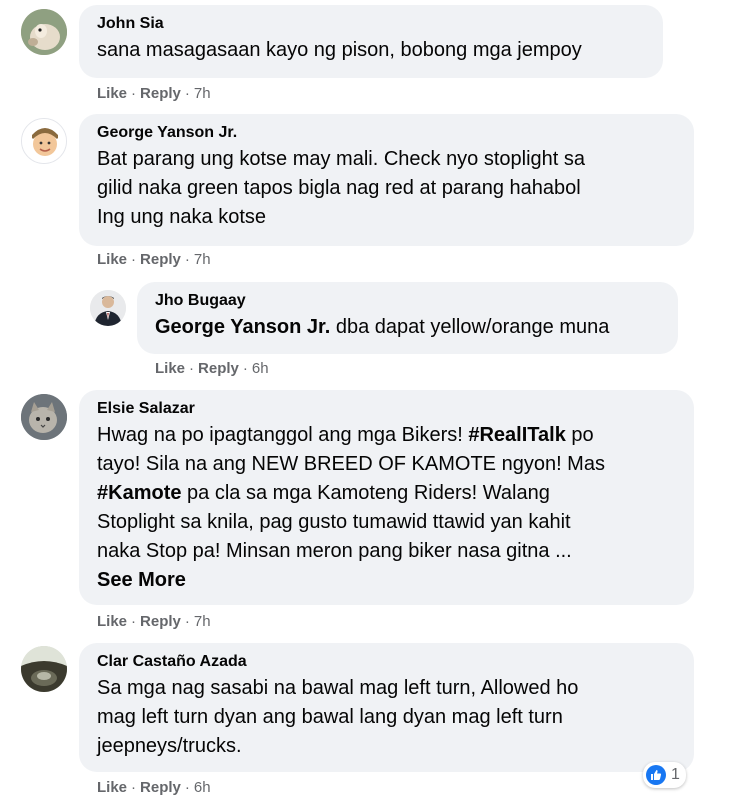 The width and height of the screenshot is (750, 801). I want to click on mention-link: George Yanson Jr., so click(242, 327).